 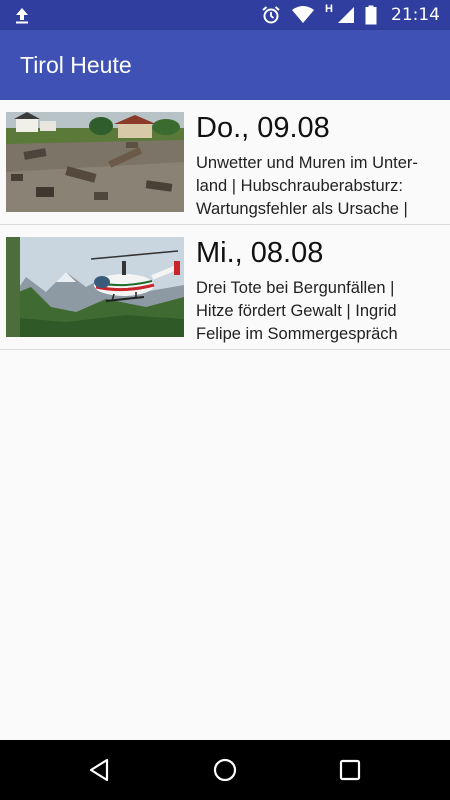 What do you see at coordinates (225, 15) in the screenshot?
I see `status-bar: H 21:14` at bounding box center [225, 15].